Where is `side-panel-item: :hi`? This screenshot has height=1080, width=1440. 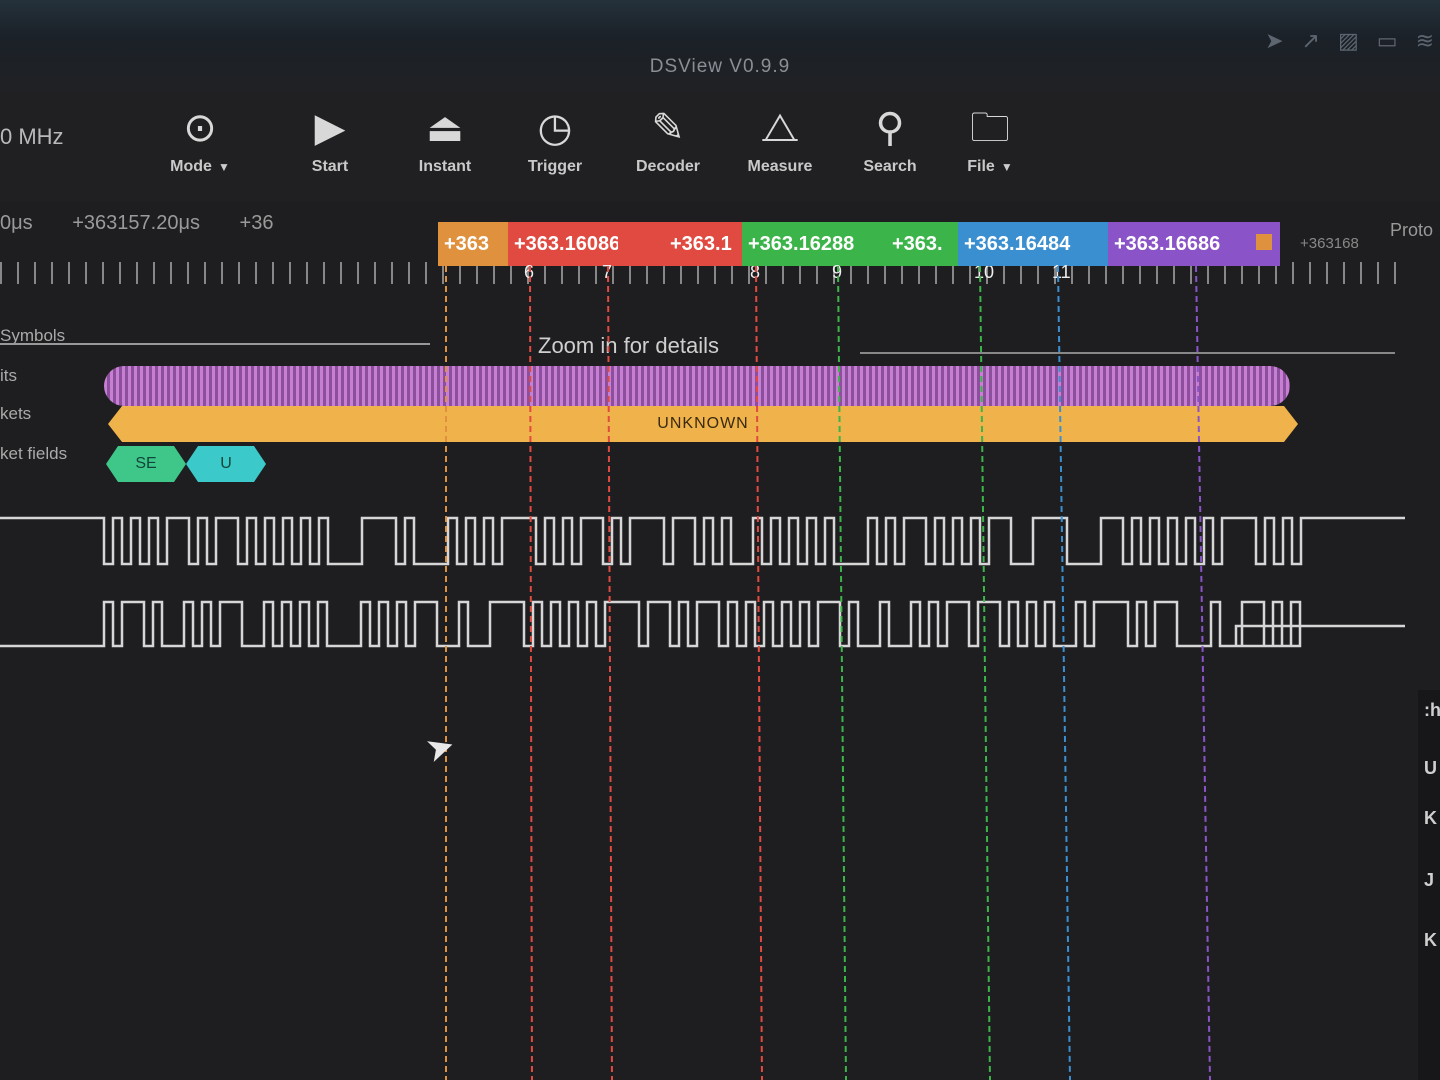
side-panel-item: :hi is located at coordinates (1432, 710).